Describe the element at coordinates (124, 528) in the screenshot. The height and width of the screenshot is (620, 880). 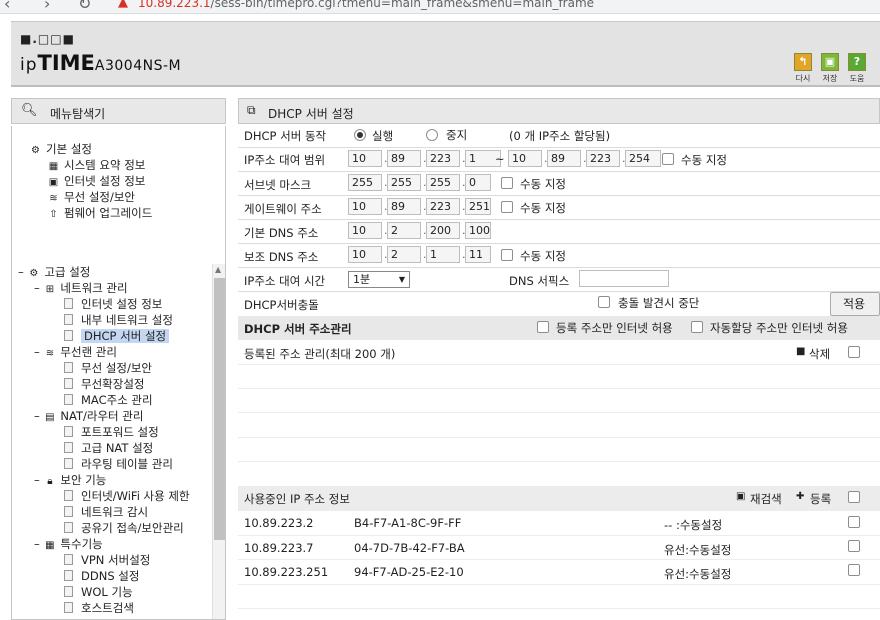
I see `menu-access-security: 공유기 접속/보안관리` at that location.